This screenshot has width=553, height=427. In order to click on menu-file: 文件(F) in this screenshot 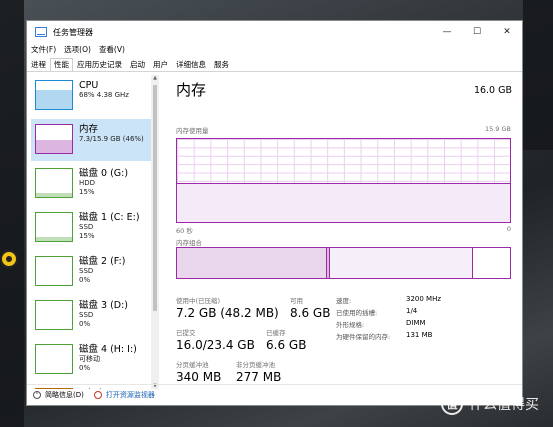, I will do `click(43, 49)`.